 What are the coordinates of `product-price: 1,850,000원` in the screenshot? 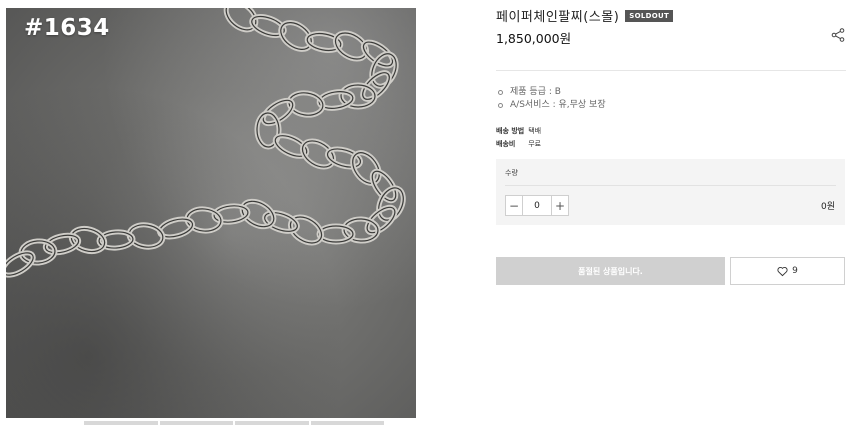 It's located at (534, 38).